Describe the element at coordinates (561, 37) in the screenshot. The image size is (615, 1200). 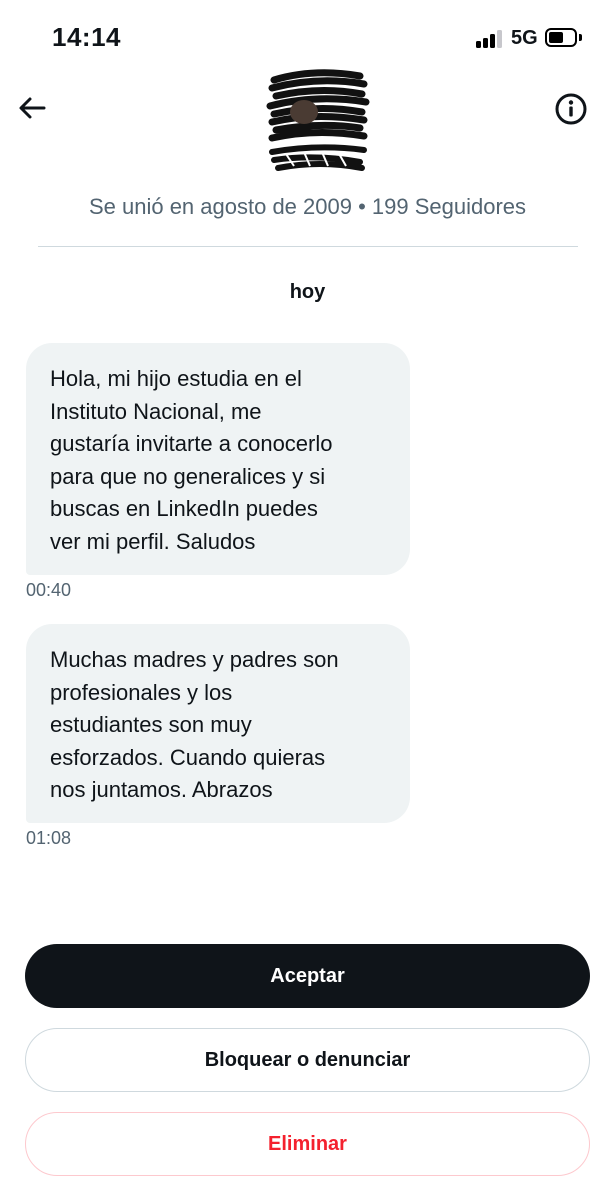
I see `battery-icon` at that location.